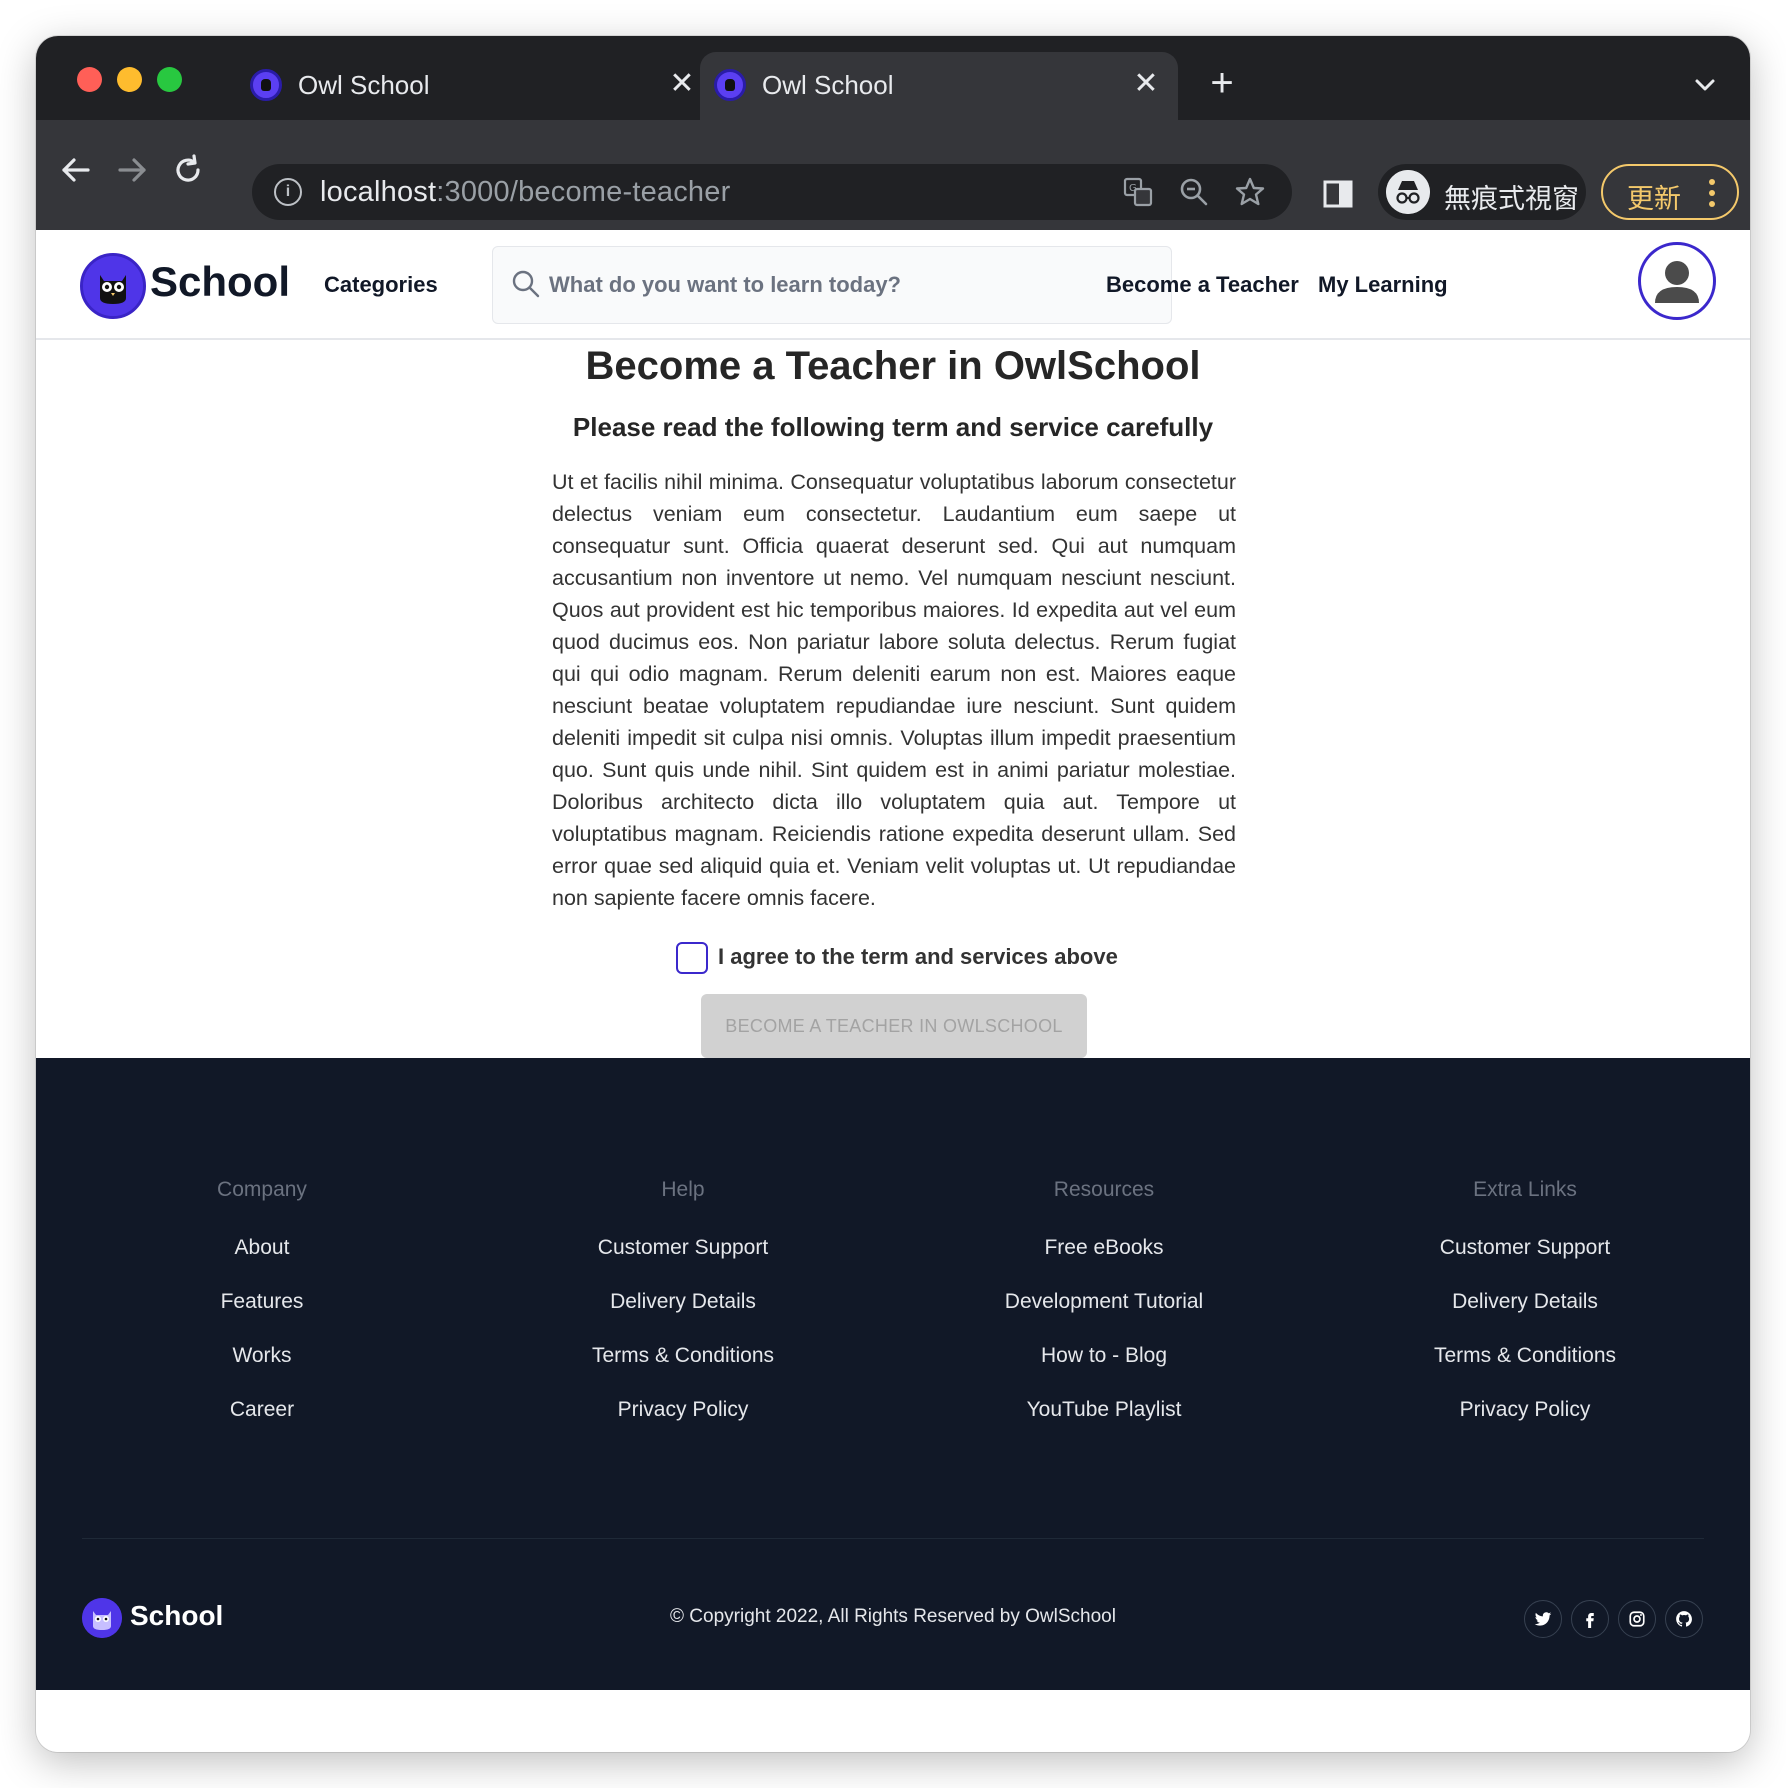 The height and width of the screenshot is (1788, 1786). Describe the element at coordinates (1677, 281) in the screenshot. I see `user-avatar-icon` at that location.